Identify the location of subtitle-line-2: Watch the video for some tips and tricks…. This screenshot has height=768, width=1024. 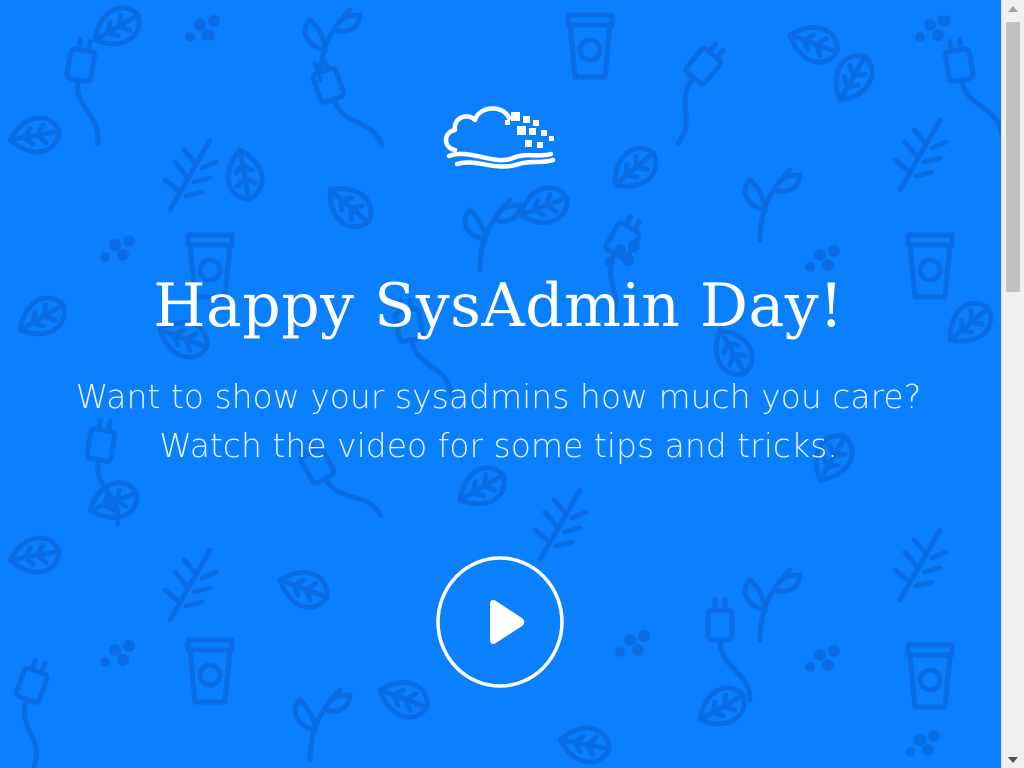
(498, 445).